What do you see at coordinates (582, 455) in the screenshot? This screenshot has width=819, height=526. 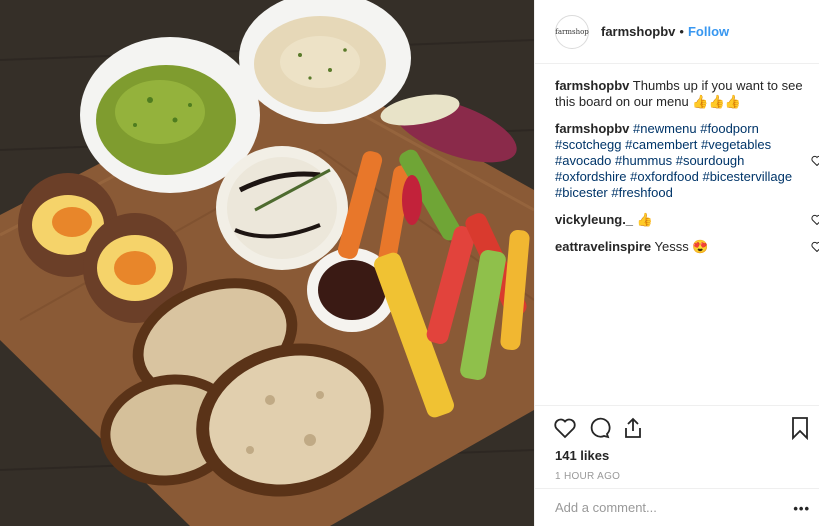 I see `likes-count: 141 likes` at bounding box center [582, 455].